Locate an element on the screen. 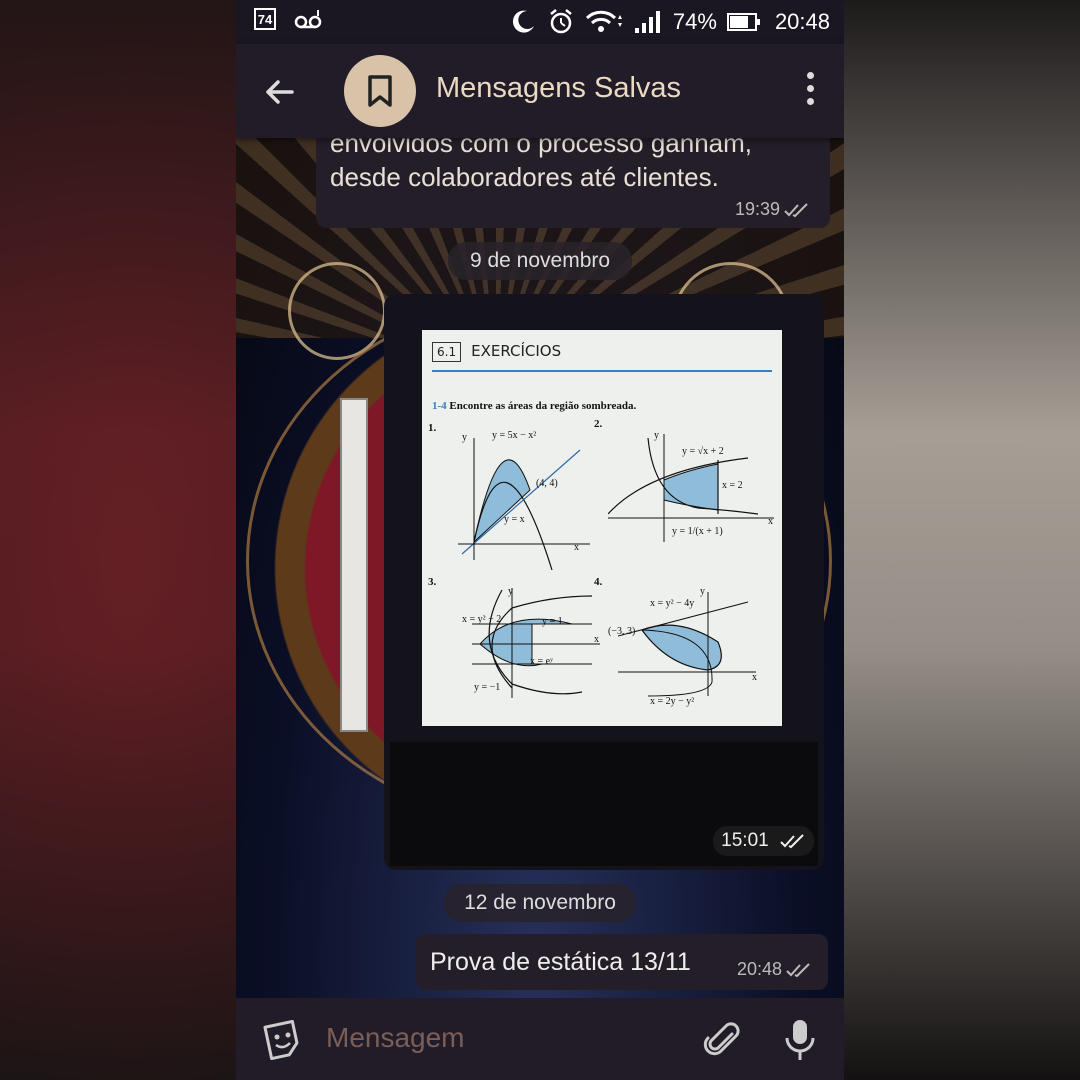  message-bubble: Prova de estática 13/11 20:48 is located at coordinates (622, 962).